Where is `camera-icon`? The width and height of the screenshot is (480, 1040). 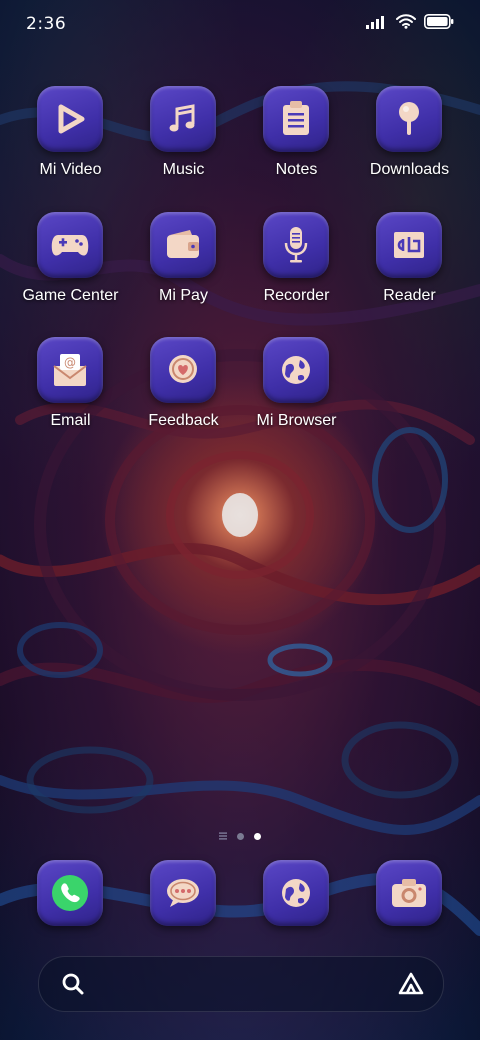 camera-icon is located at coordinates (409, 893).